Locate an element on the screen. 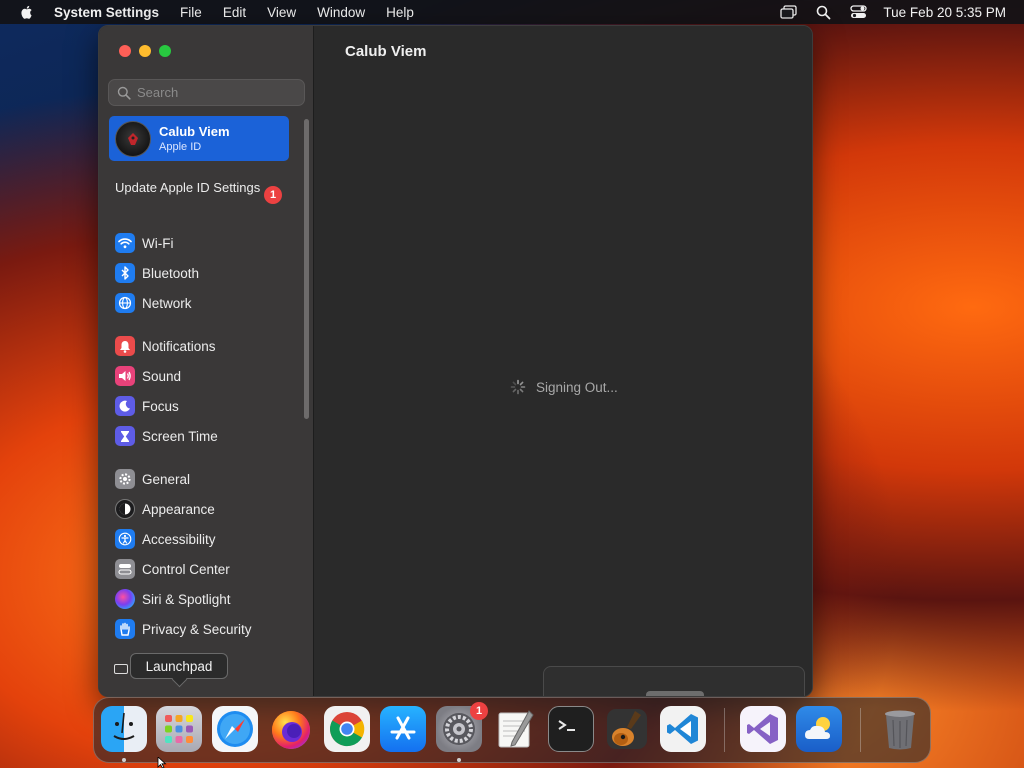 The height and width of the screenshot is (768, 1024). menu-window: Window is located at coordinates (341, 12).